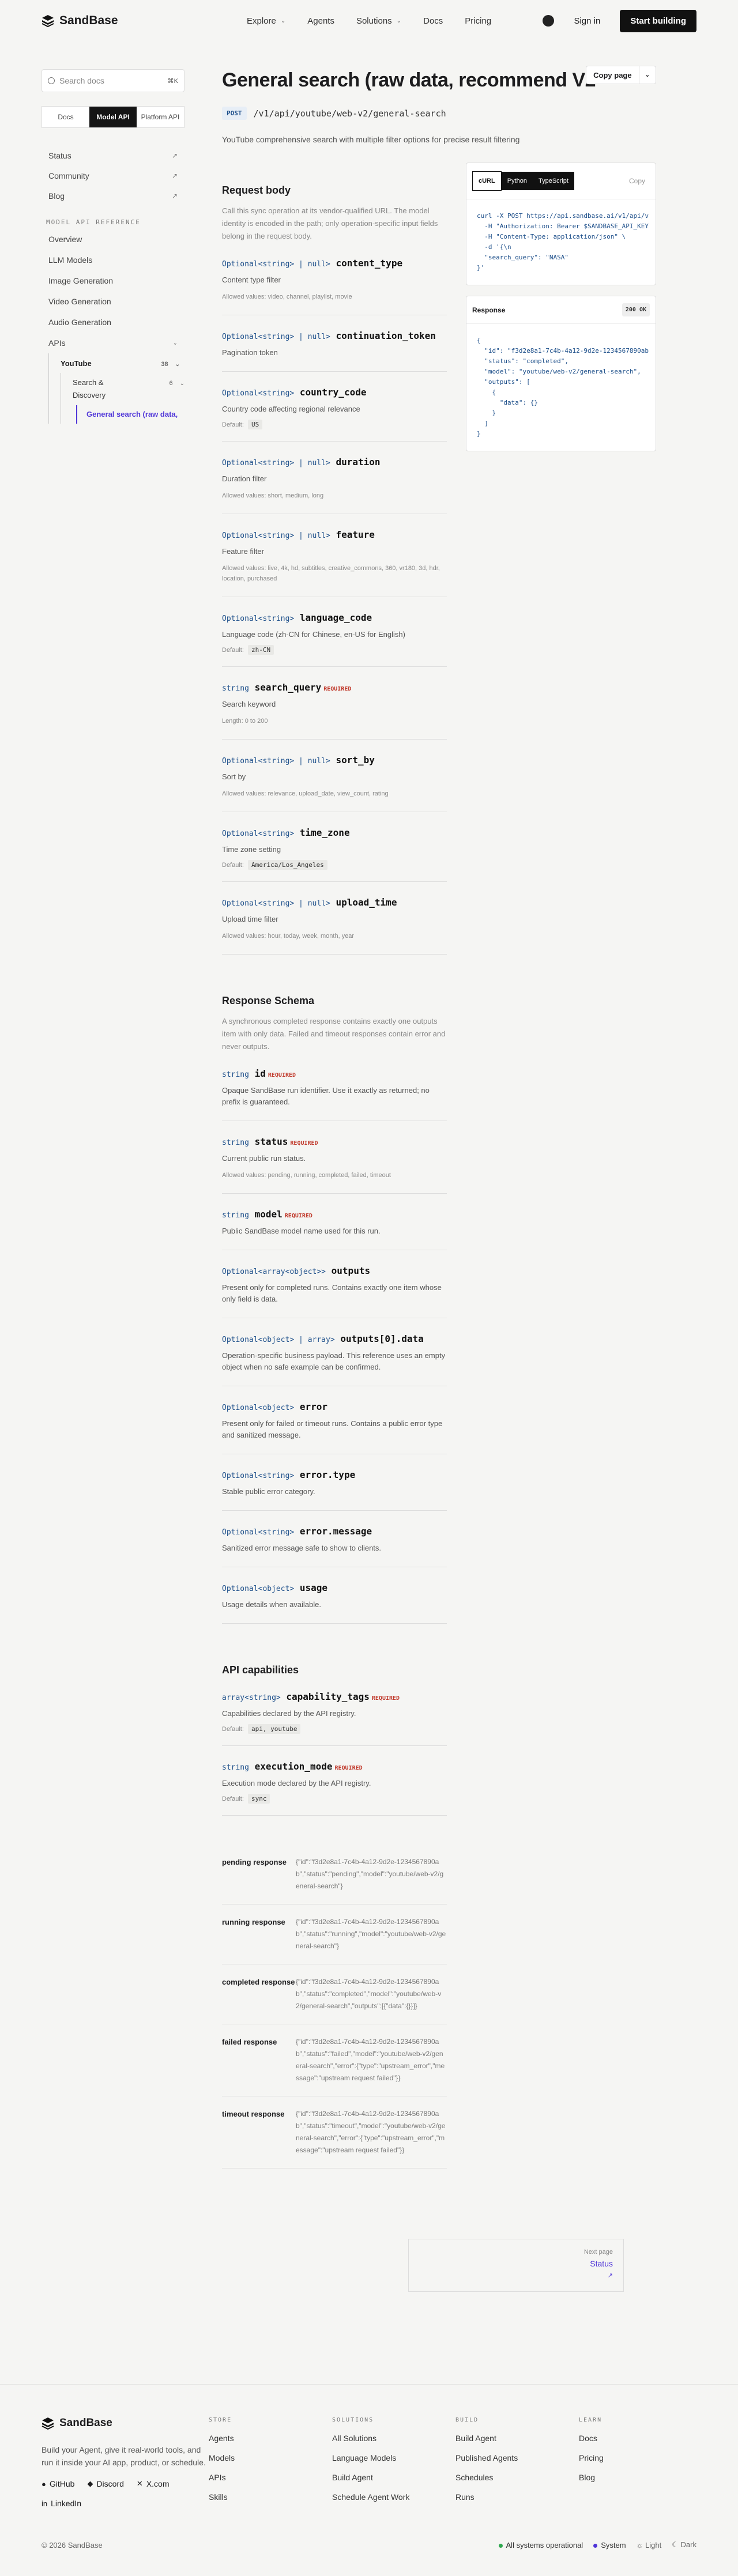 The height and width of the screenshot is (2576, 738). What do you see at coordinates (478, 21) in the screenshot?
I see `nav-pricing: Pricing` at bounding box center [478, 21].